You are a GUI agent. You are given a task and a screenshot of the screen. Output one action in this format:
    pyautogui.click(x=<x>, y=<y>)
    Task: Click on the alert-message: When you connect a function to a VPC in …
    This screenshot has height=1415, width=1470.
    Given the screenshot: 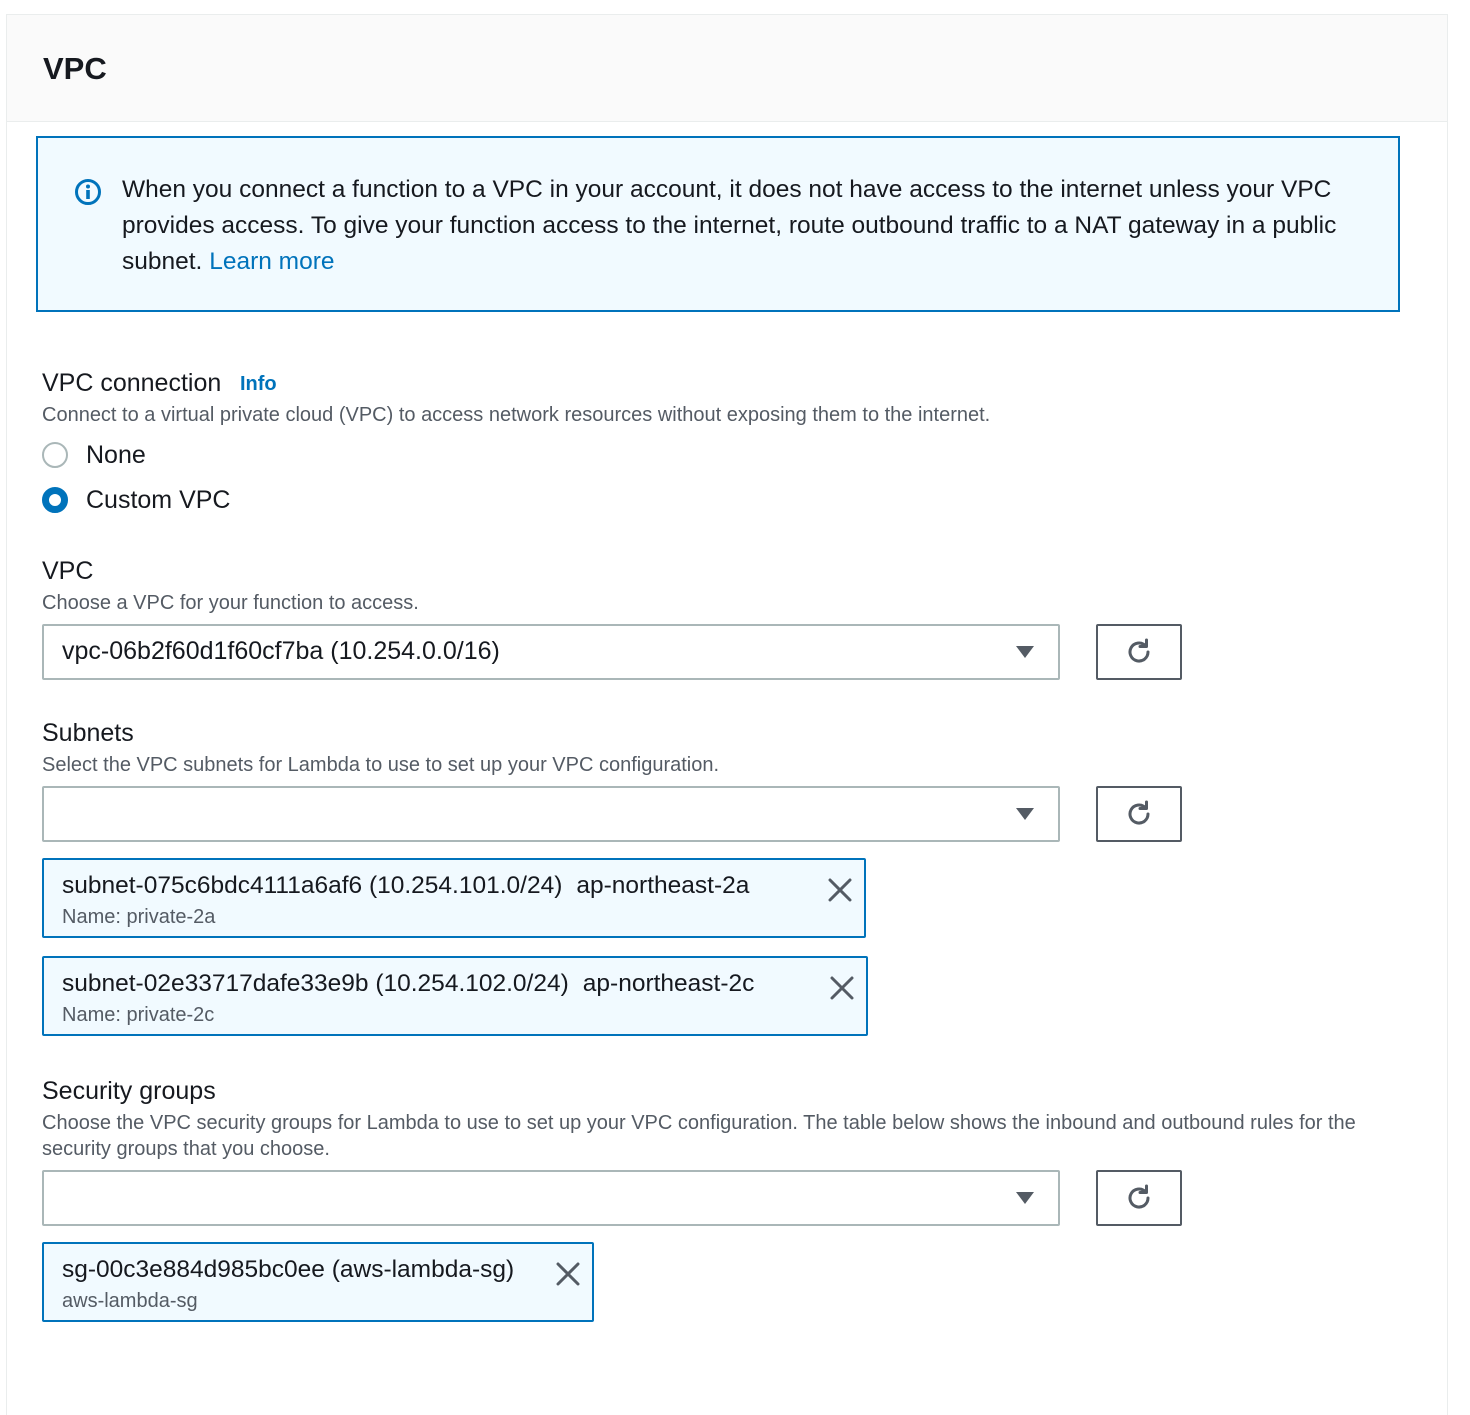 What is the action you would take?
    pyautogui.click(x=747, y=226)
    